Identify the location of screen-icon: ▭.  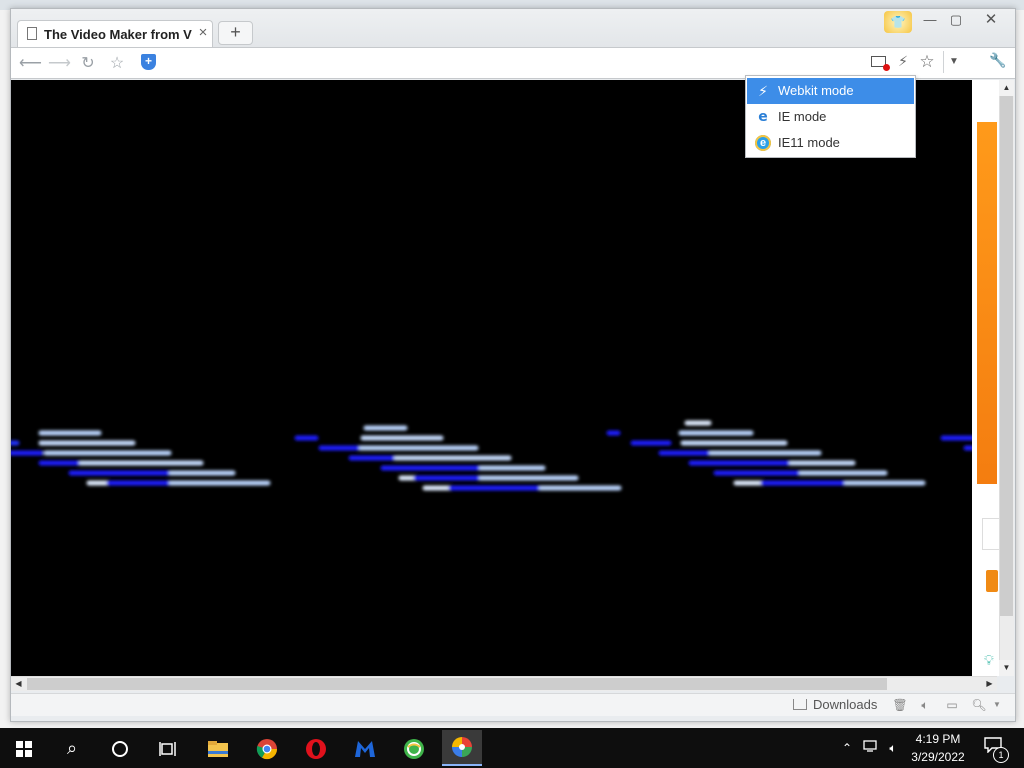
(952, 705).